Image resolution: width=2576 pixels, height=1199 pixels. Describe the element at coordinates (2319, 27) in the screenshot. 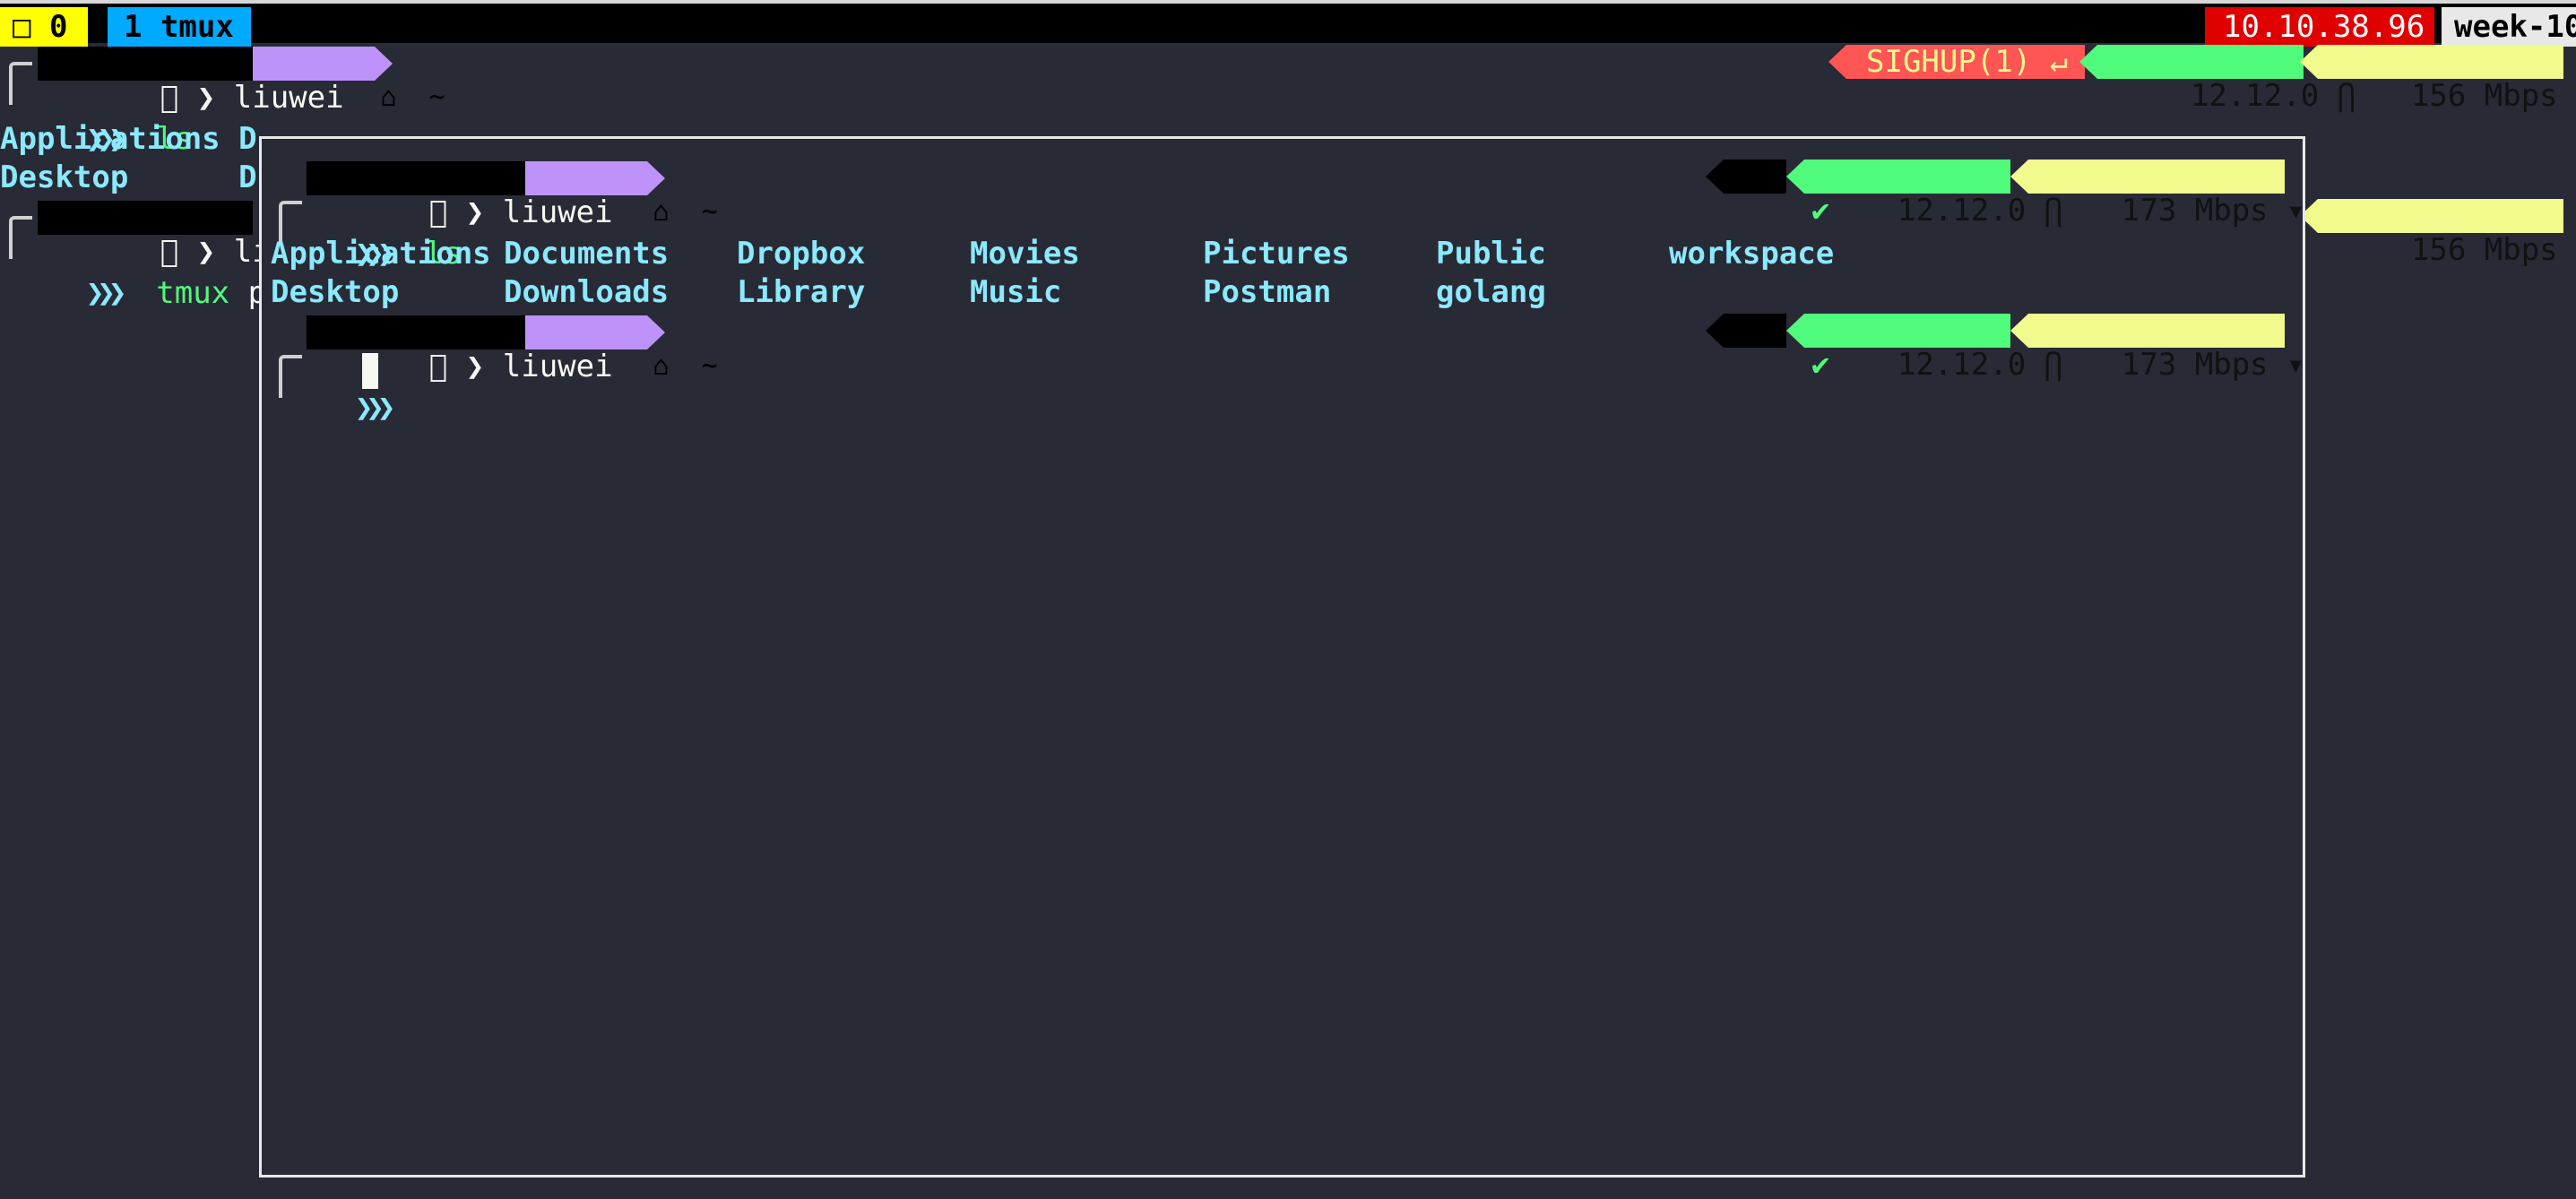

I see `ip-address: 10.10.38.96` at that location.